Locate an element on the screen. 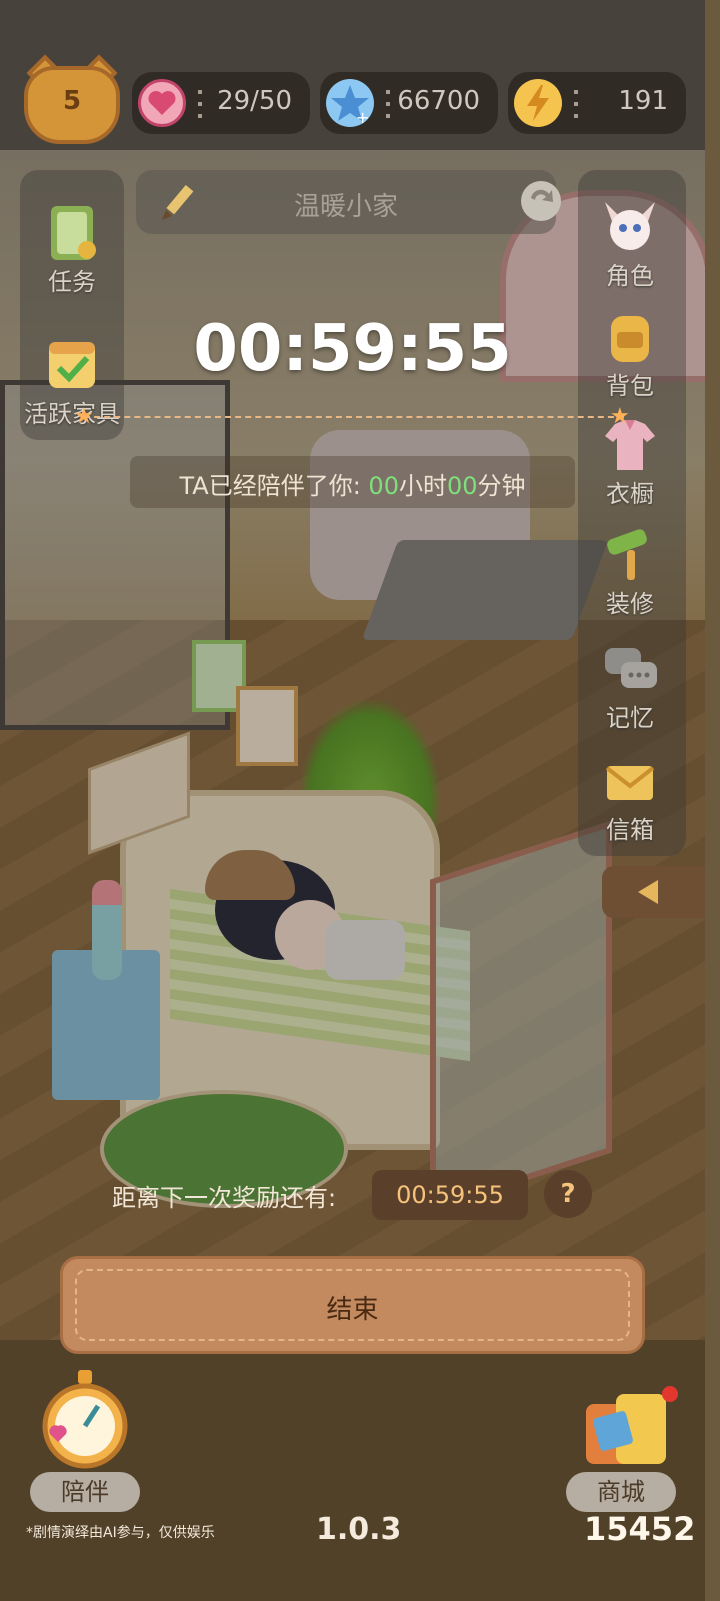 This screenshot has height=1601, width=720. shopping-bag-icon is located at coordinates (626, 1419).